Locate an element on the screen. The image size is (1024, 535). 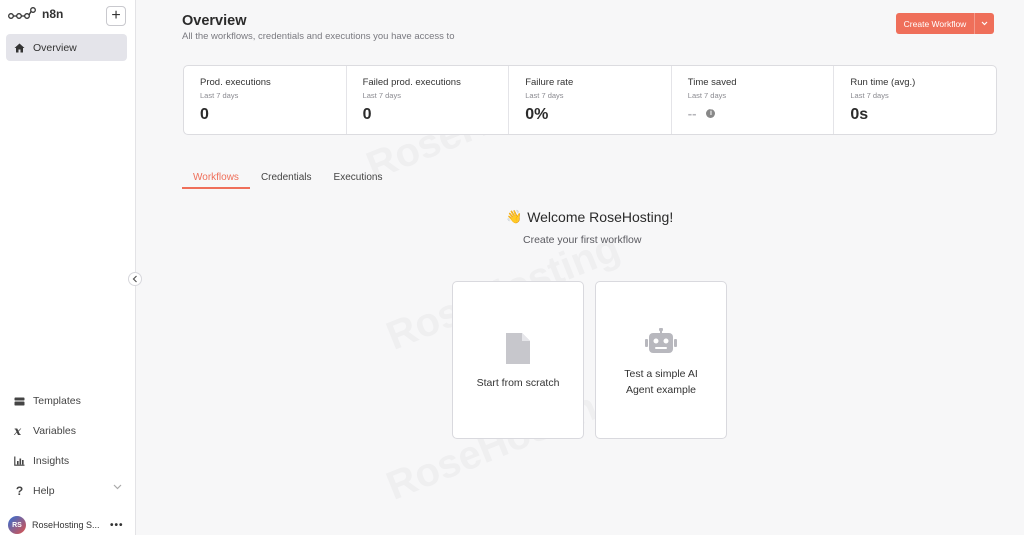
app-logo: n8n is located at coordinates (35, 14).